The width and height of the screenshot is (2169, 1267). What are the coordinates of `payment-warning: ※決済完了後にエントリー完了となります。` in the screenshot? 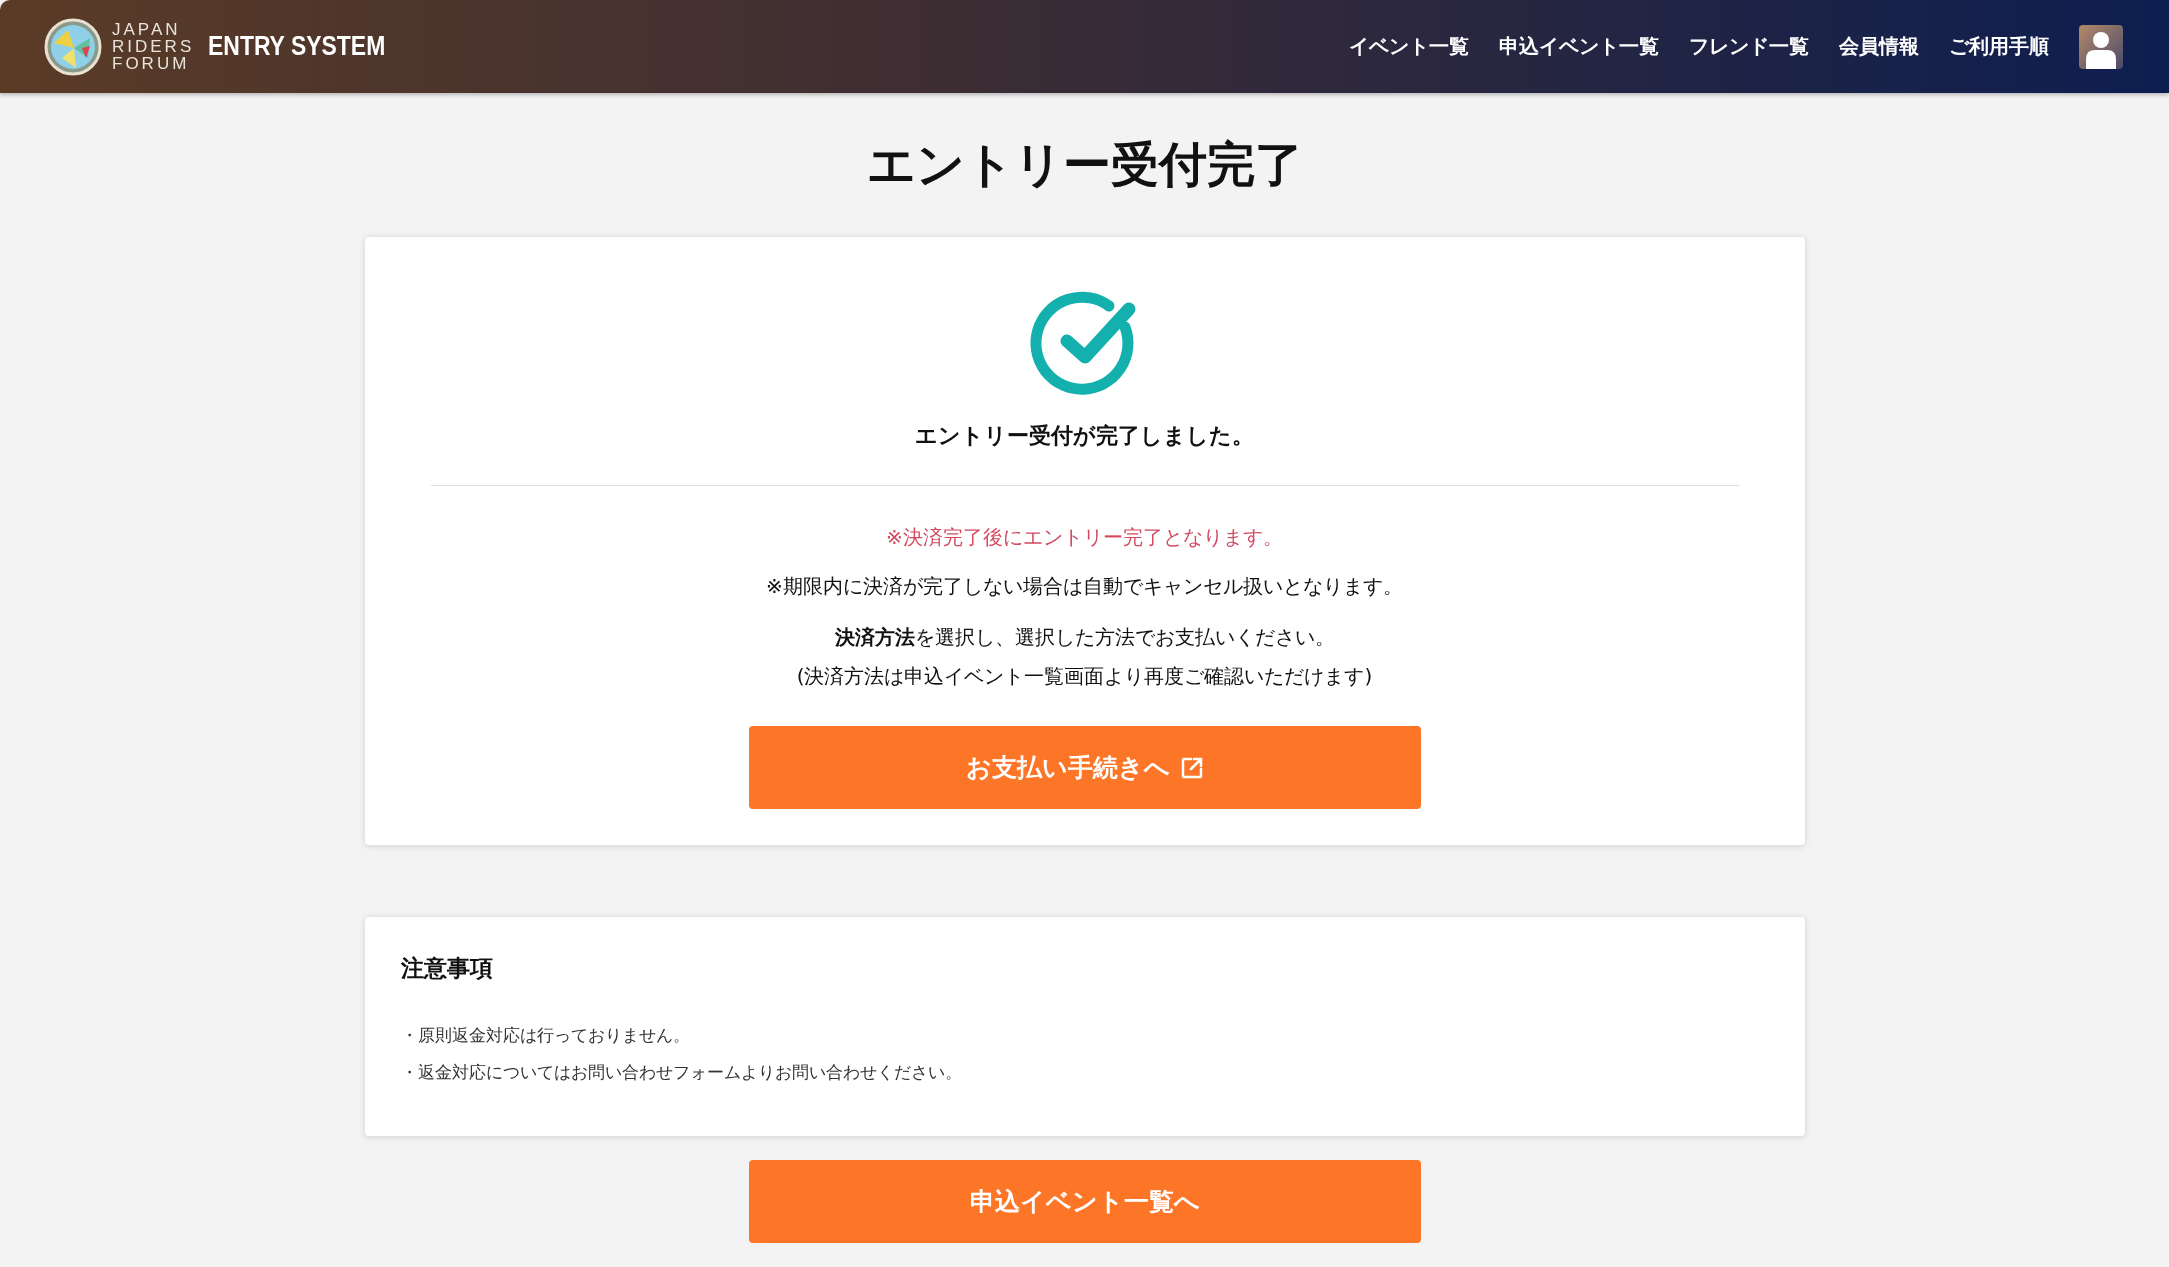 It's located at (1084, 537).